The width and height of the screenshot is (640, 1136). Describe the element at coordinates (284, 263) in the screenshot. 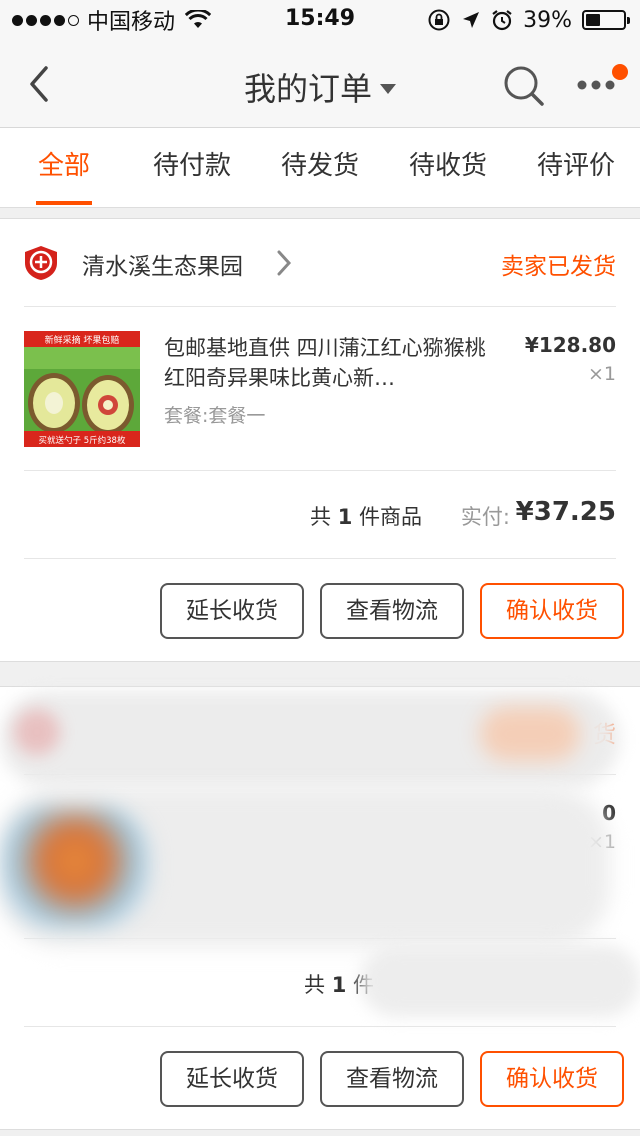

I see `chevron-right-icon` at that location.